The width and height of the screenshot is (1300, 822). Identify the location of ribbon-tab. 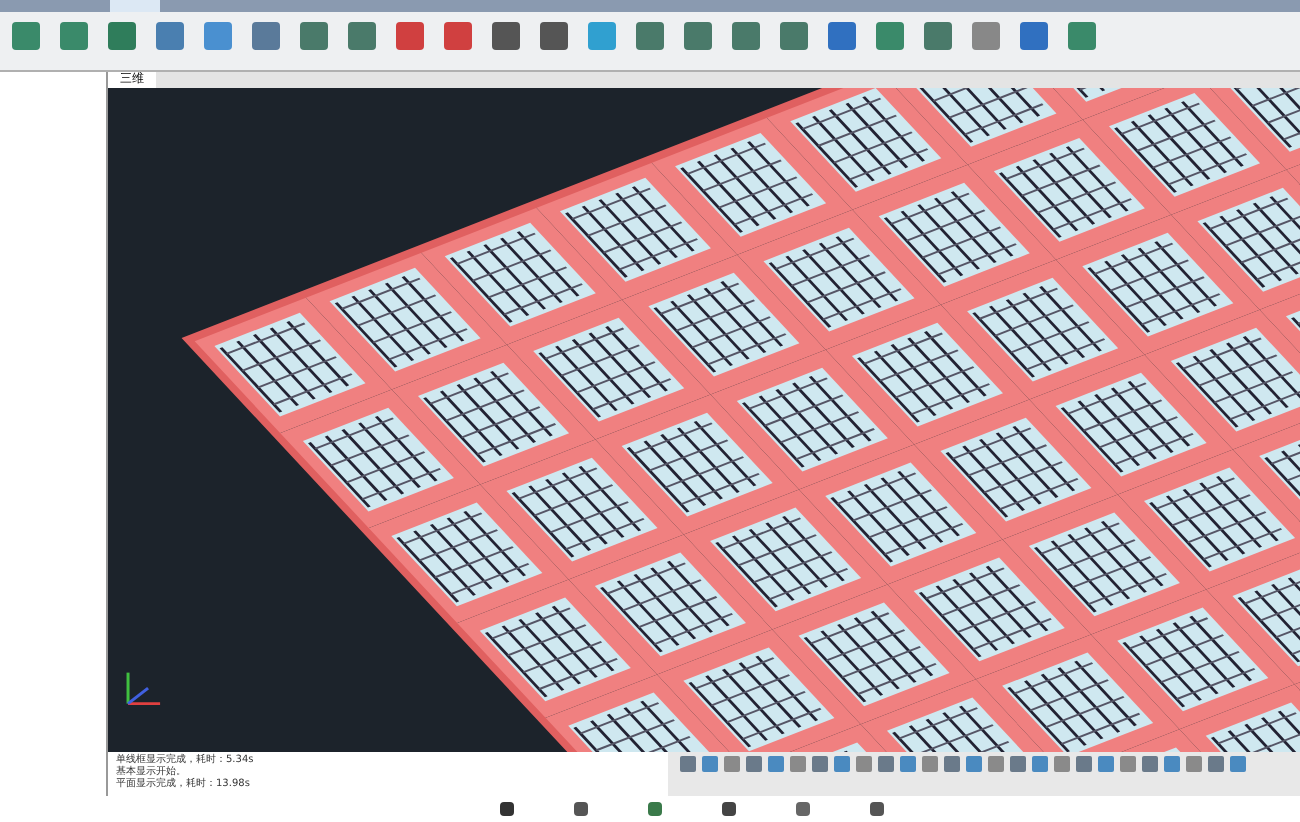
(135, 6).